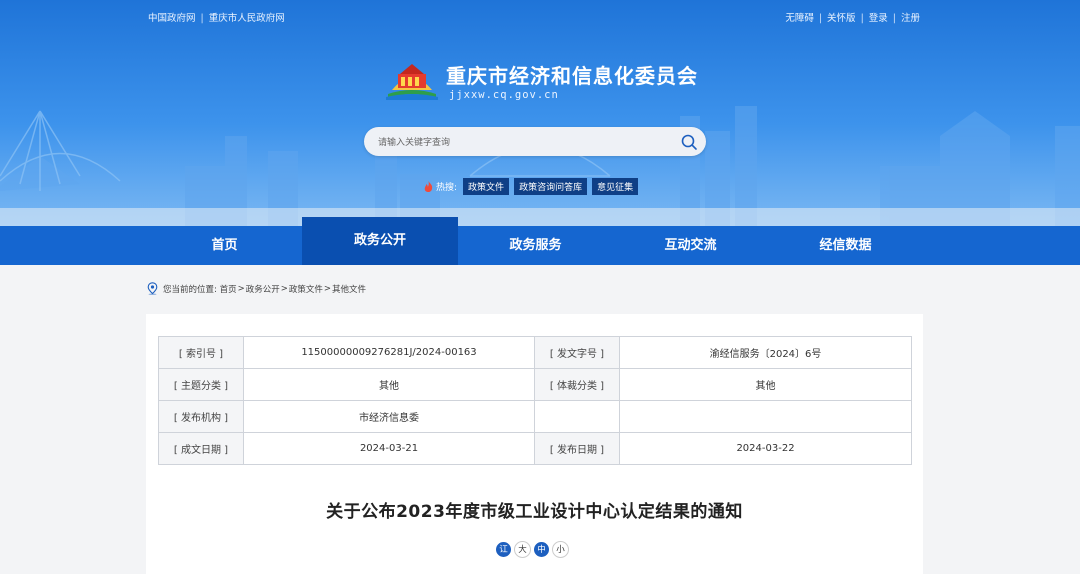  I want to click on hot-search-label: 热搜:, so click(447, 188).